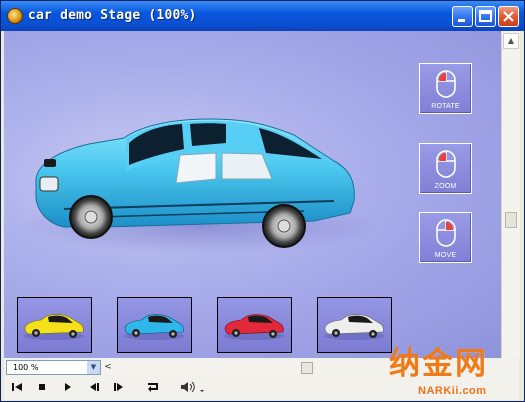  I want to click on watermark-logo: 纳金网, so click(438, 364).